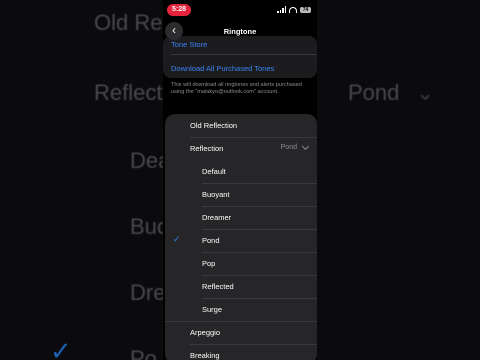  I want to click on status-time: 5:28, so click(179, 10).